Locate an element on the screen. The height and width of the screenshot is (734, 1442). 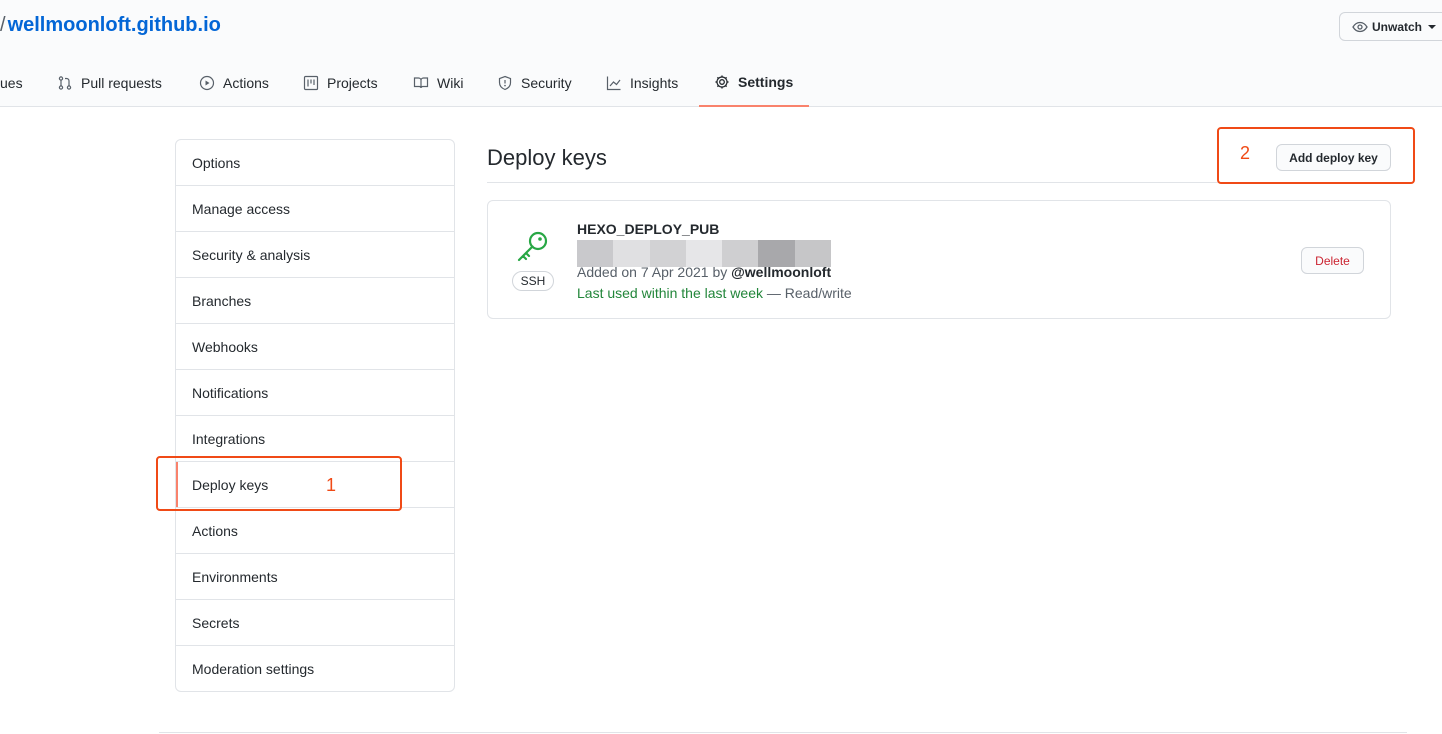
tab-issues: ues is located at coordinates (11, 82).